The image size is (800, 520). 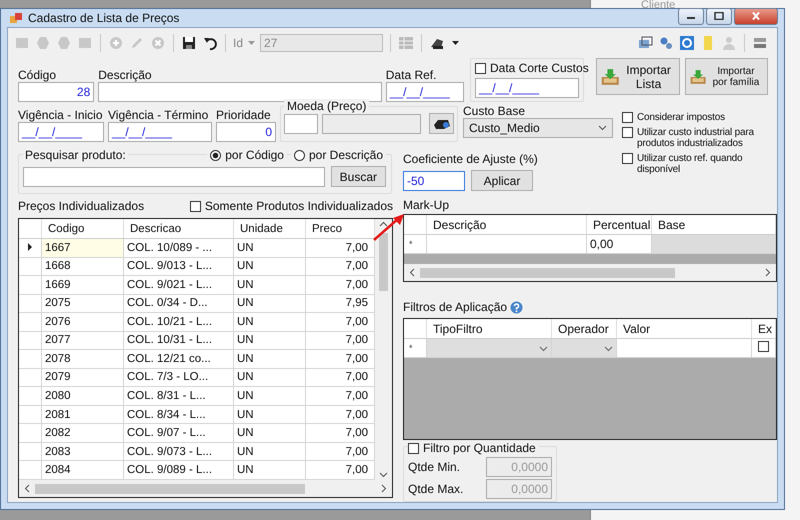 I want to click on description-field, so click(x=240, y=92).